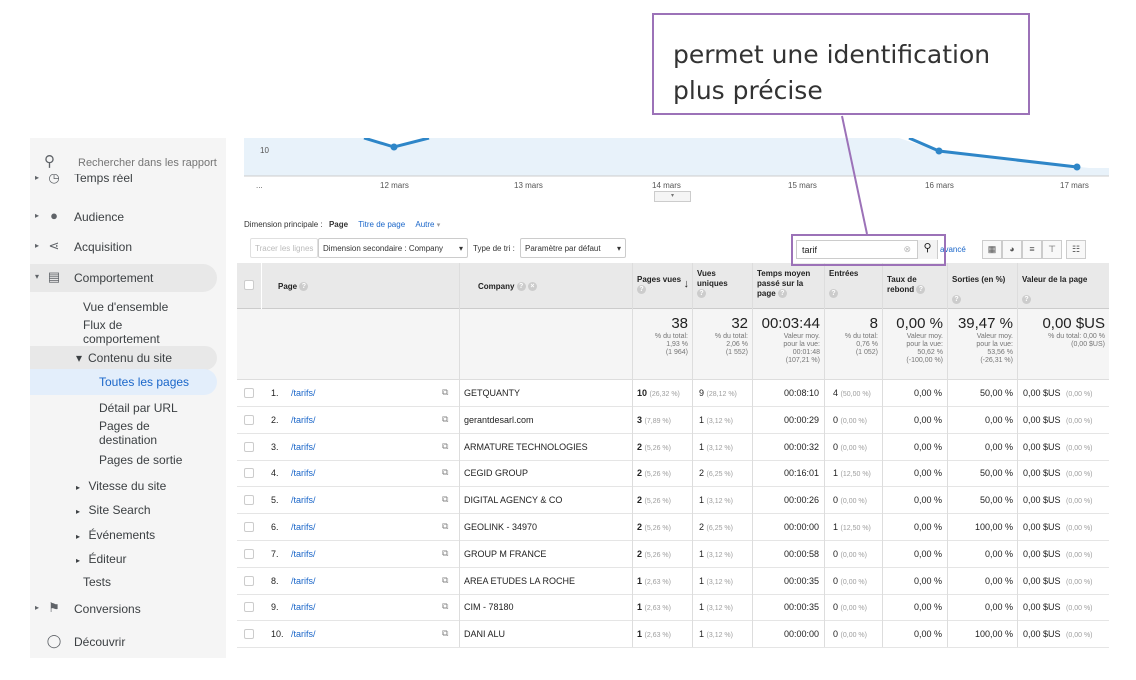  Describe the element at coordinates (37, 276) in the screenshot. I see `chevron-down-icon: ▾` at that location.